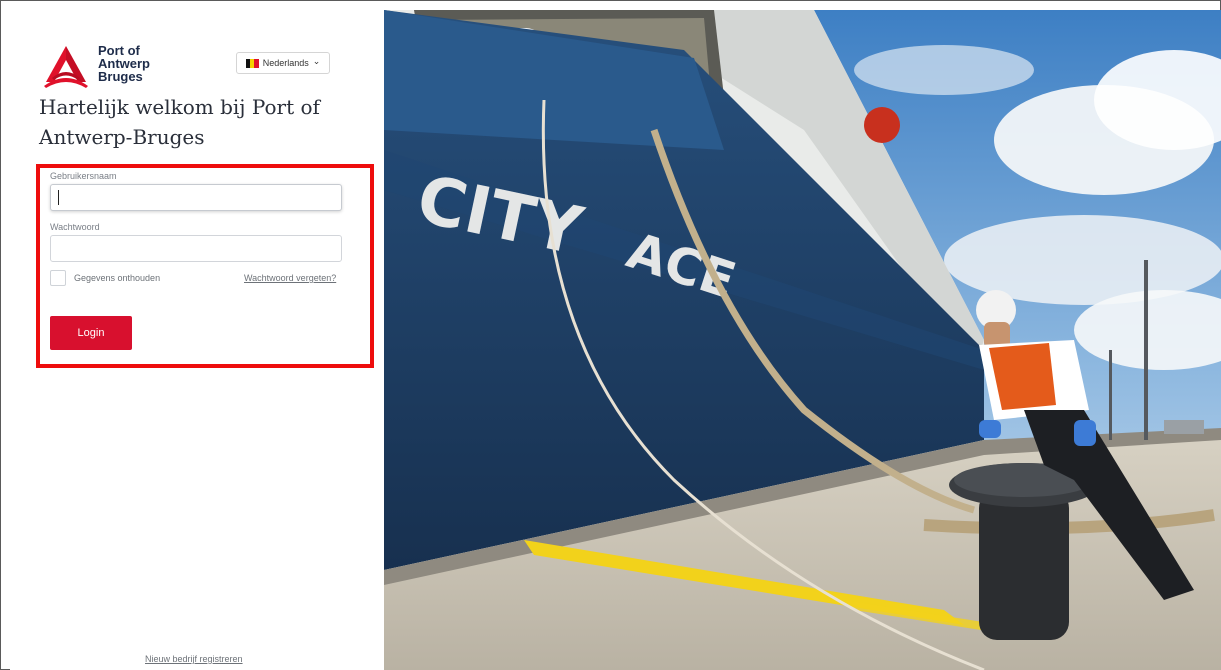 The width and height of the screenshot is (1221, 670). What do you see at coordinates (1184, 427) in the screenshot?
I see `distant-vehicle` at bounding box center [1184, 427].